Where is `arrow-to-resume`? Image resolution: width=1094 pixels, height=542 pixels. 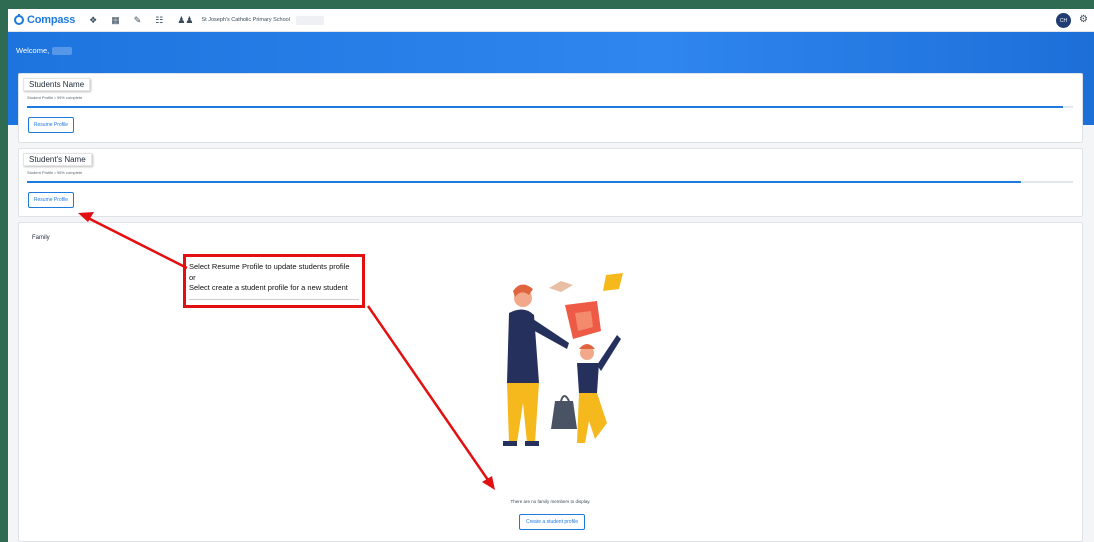
arrow-to-resume is located at coordinates (137, 243).